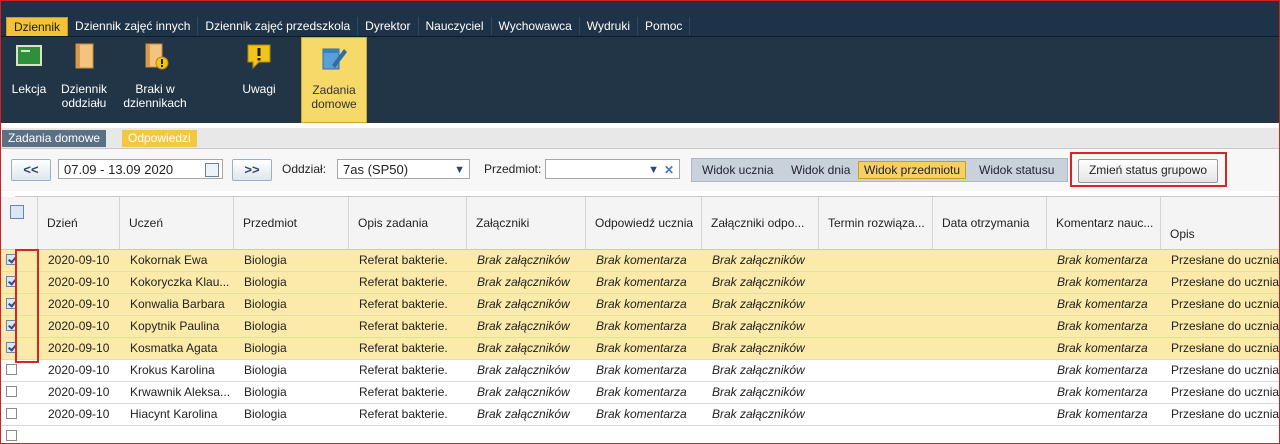 Image resolution: width=1280 pixels, height=444 pixels. Describe the element at coordinates (612, 169) in the screenshot. I see `przedmiot-select: ▼ ✕` at that location.